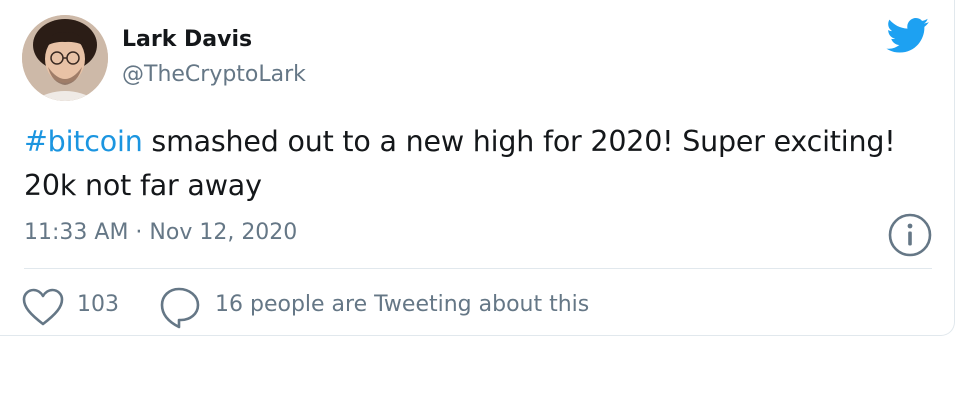  What do you see at coordinates (180, 307) in the screenshot?
I see `speech-bubble-icon` at bounding box center [180, 307].